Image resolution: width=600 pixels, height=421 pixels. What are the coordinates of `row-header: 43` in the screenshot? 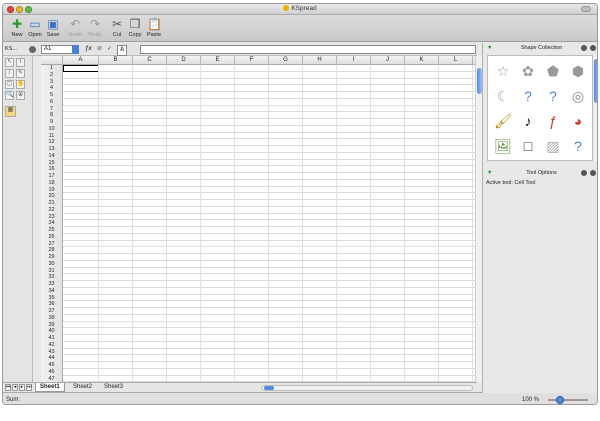 It's located at (52, 352).